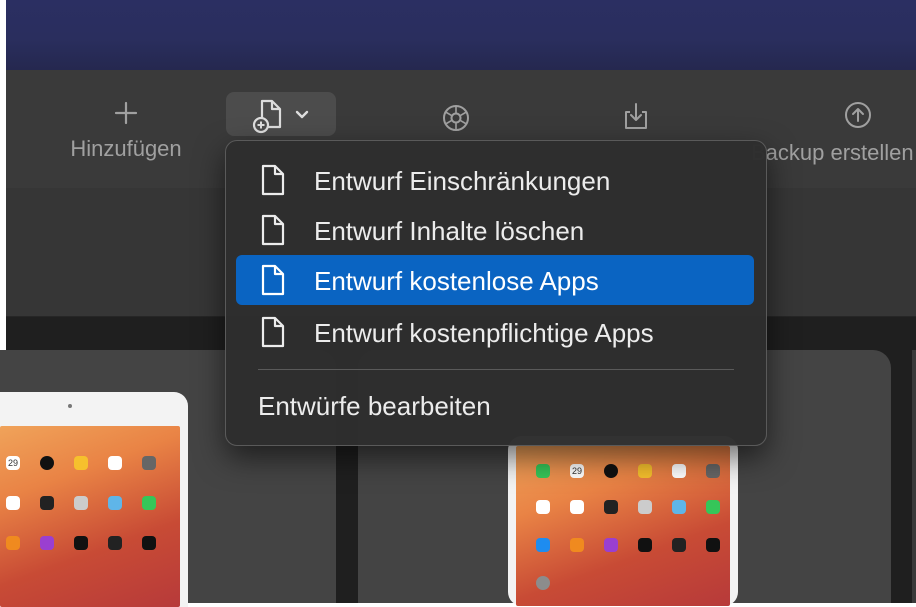 This screenshot has height=607, width=916. I want to click on menu-item-free-apps: Entwurf kostenlose Apps, so click(495, 280).